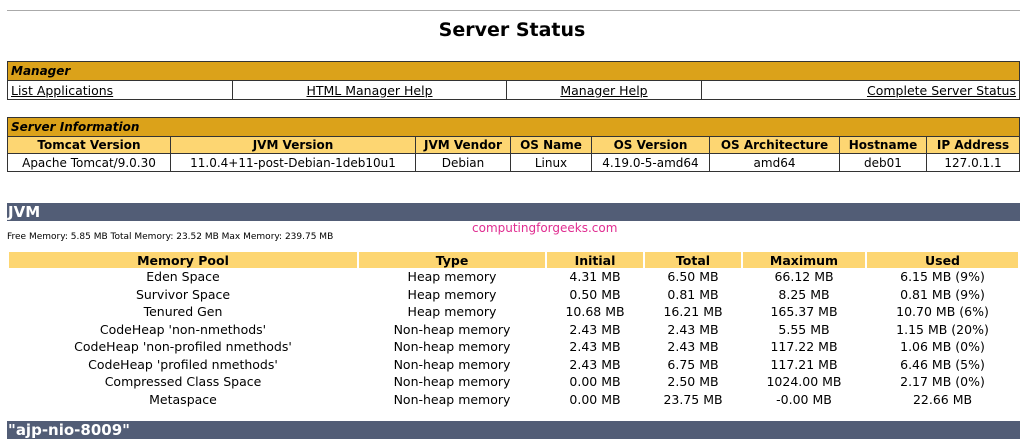 Image resolution: width=1024 pixels, height=445 pixels. I want to click on pool-maximum-cell: 165.37 MB, so click(804, 312).